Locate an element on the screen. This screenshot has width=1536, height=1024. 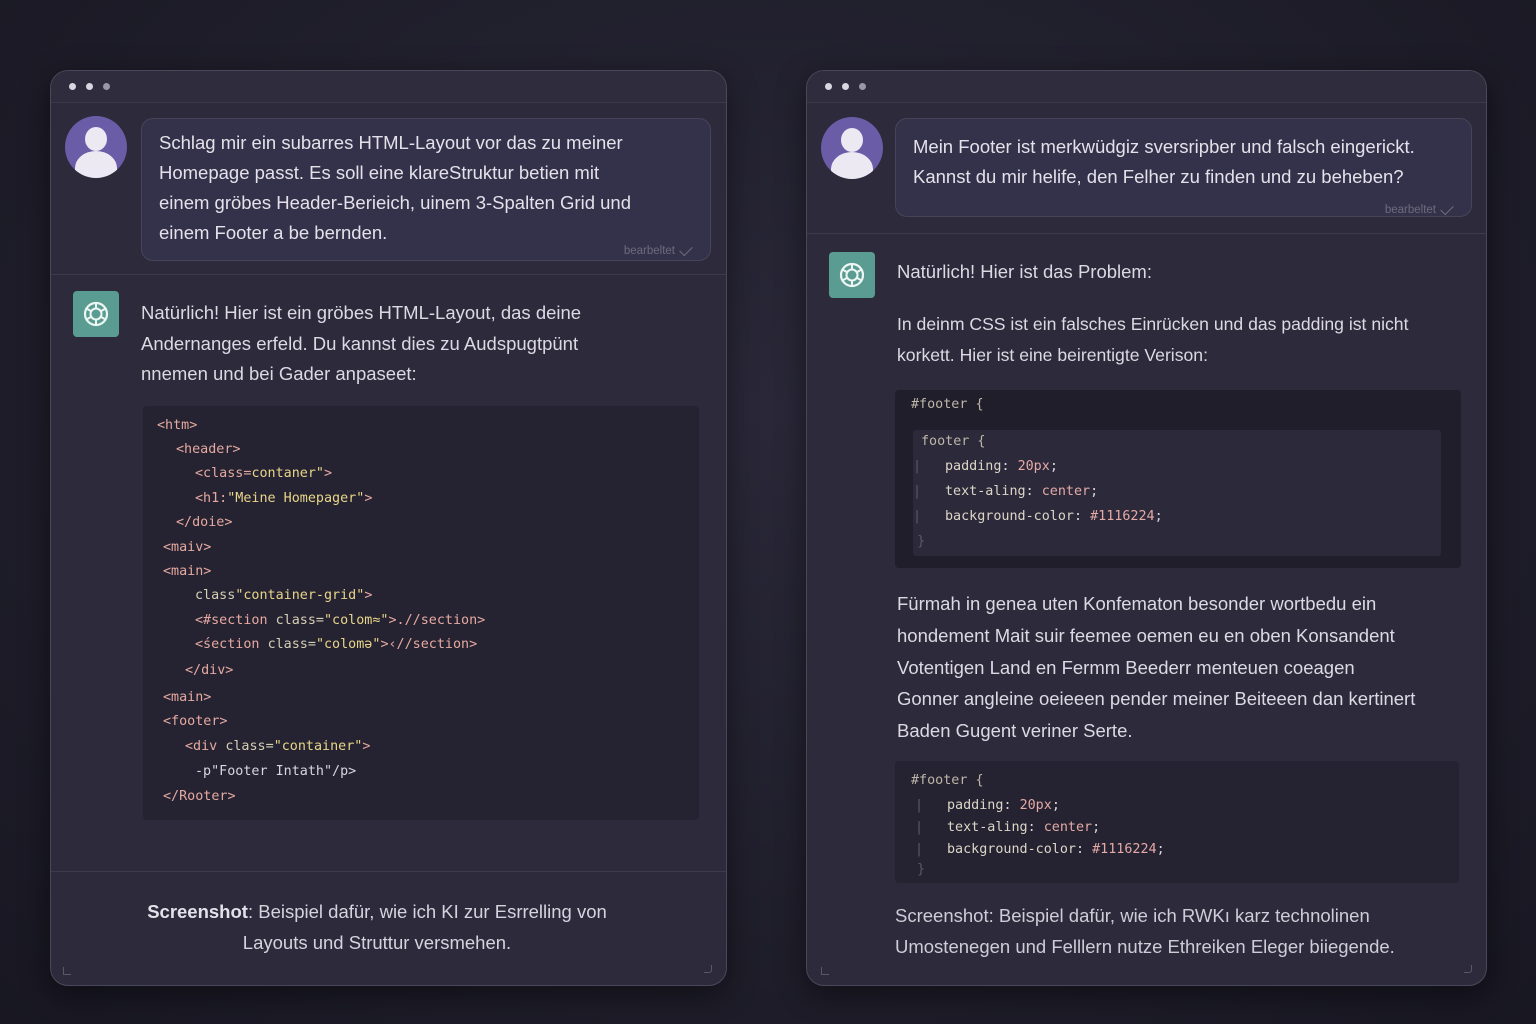
css-value: center is located at coordinates (1068, 827).